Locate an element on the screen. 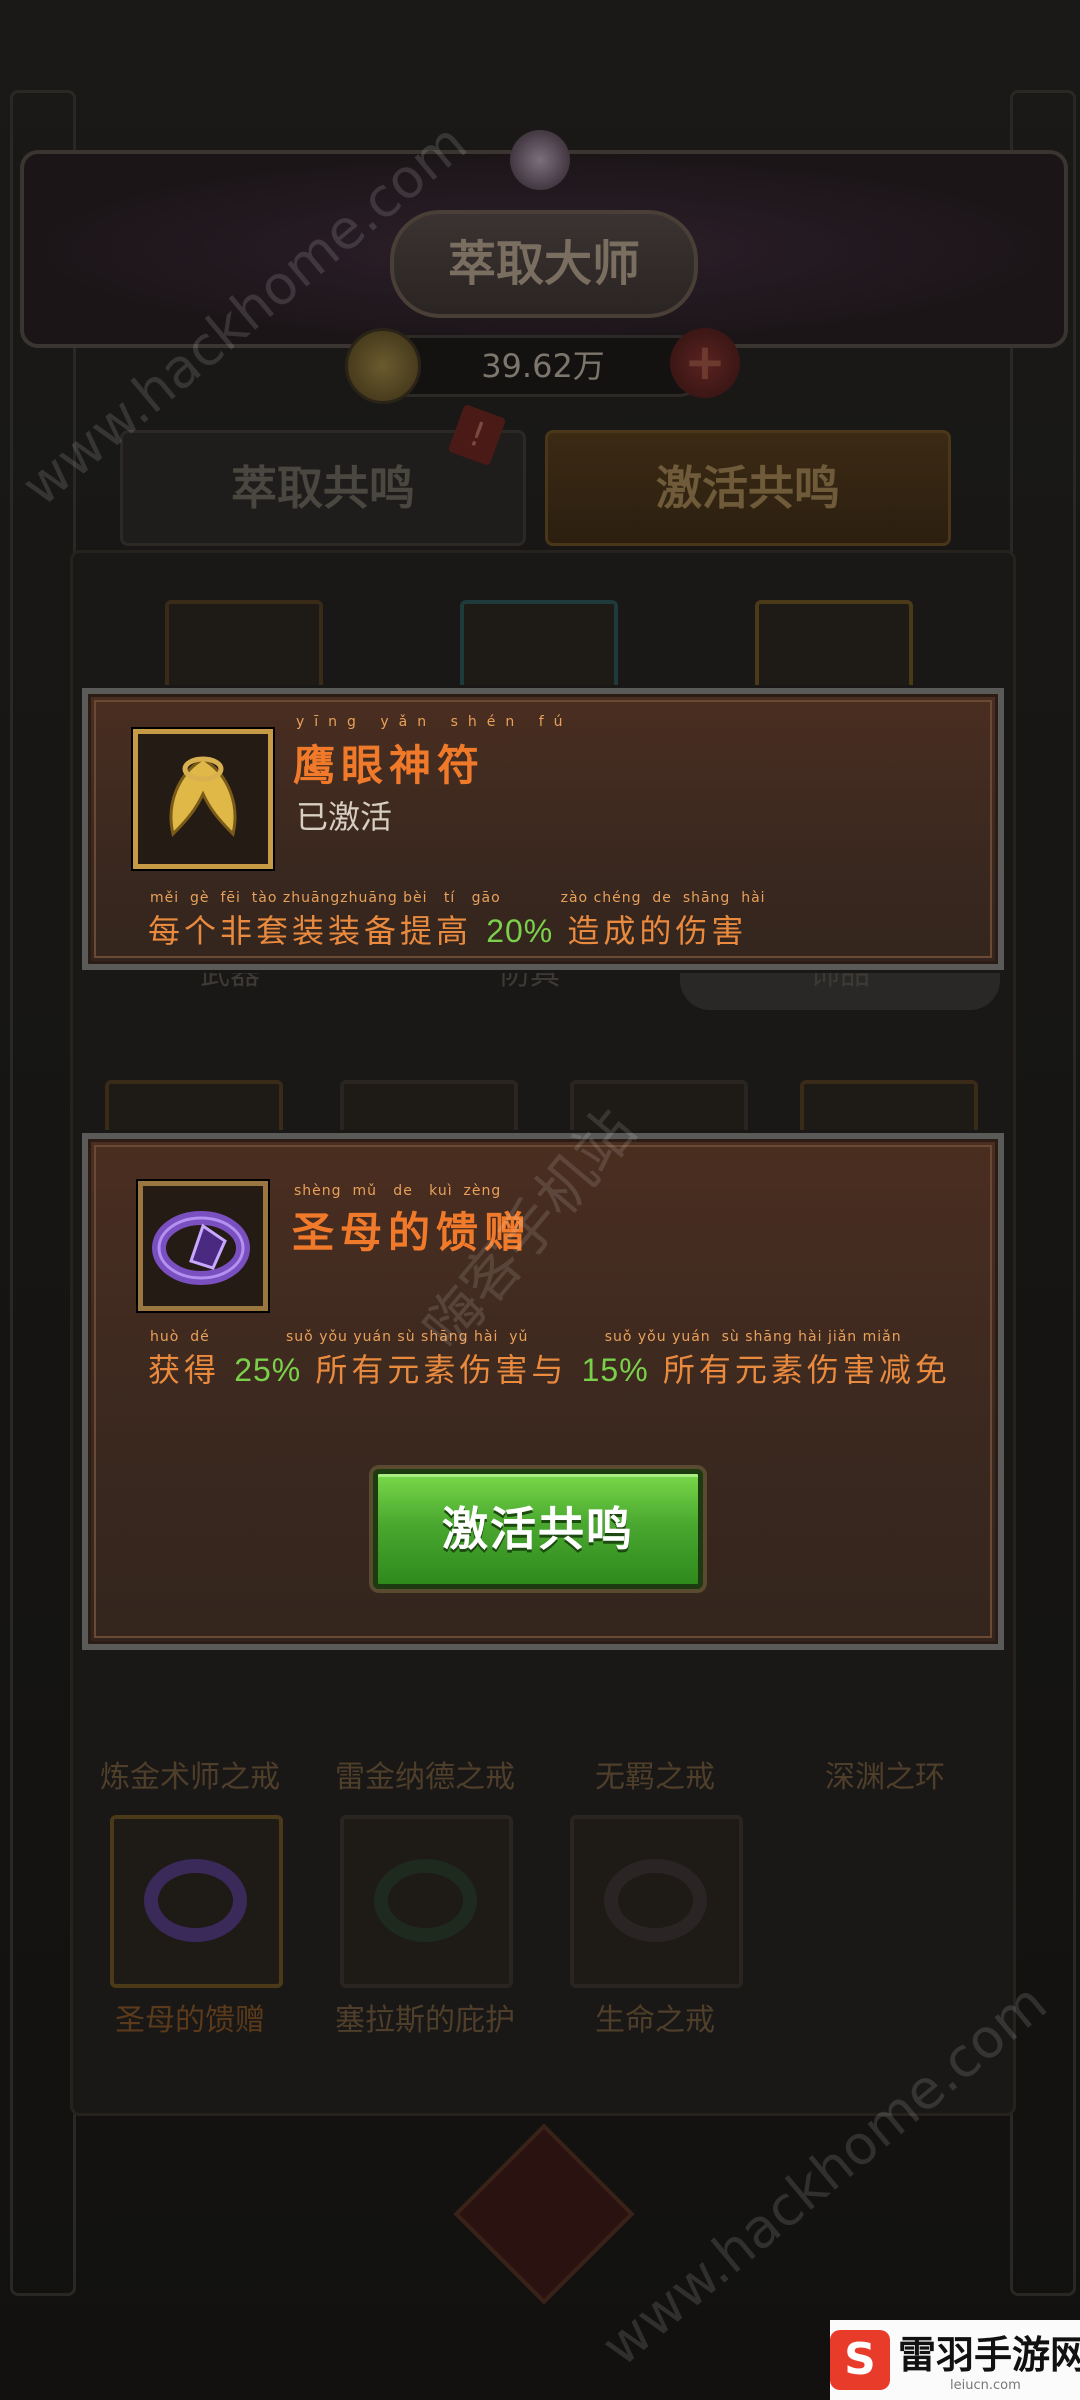  frame-right is located at coordinates (1043, 1193).